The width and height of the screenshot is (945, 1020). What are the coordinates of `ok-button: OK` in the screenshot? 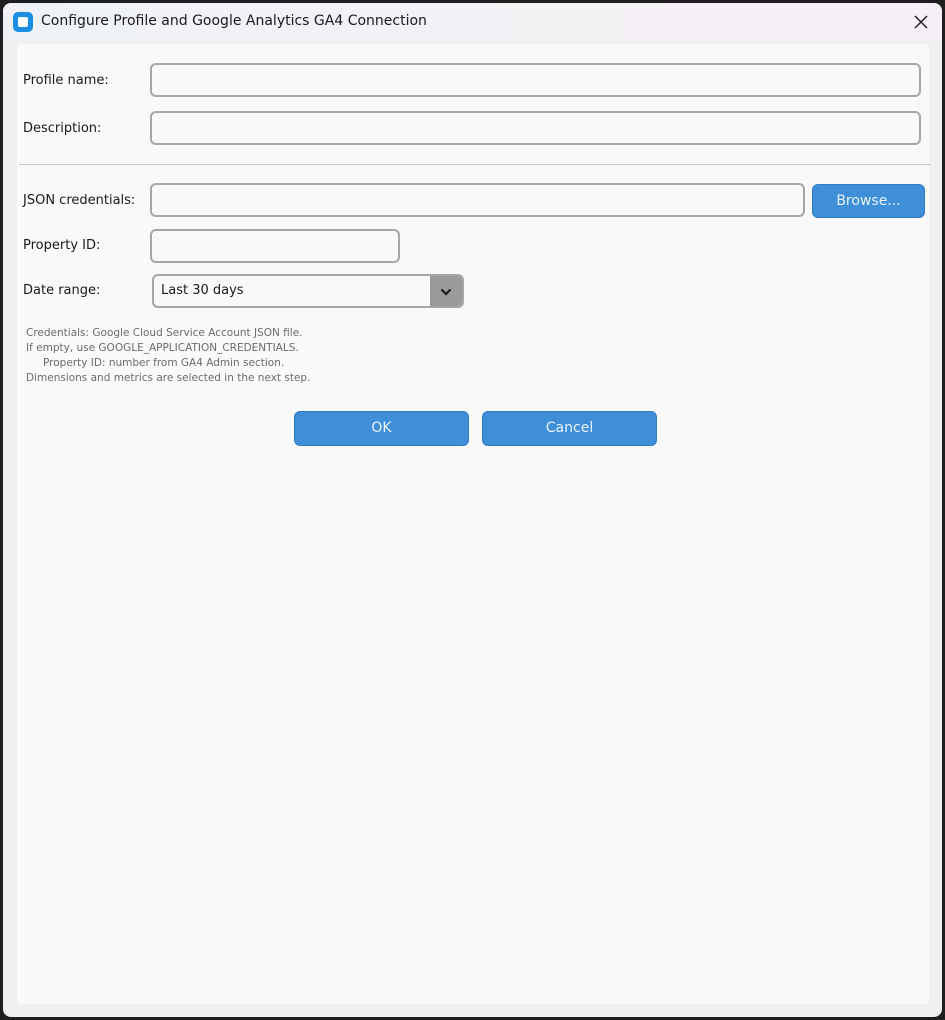 It's located at (381, 428).